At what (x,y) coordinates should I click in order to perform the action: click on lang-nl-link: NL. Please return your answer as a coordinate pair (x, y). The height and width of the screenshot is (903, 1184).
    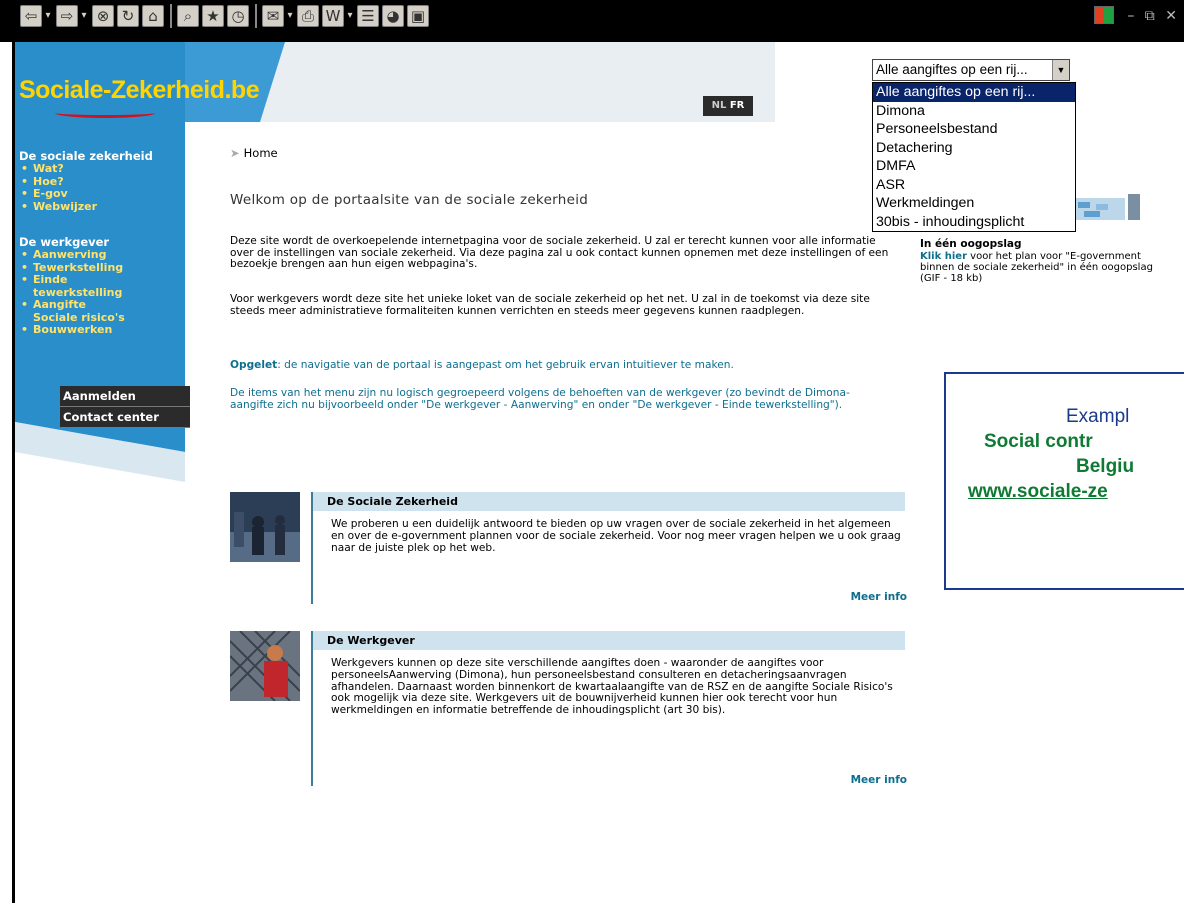
    Looking at the image, I should click on (719, 105).